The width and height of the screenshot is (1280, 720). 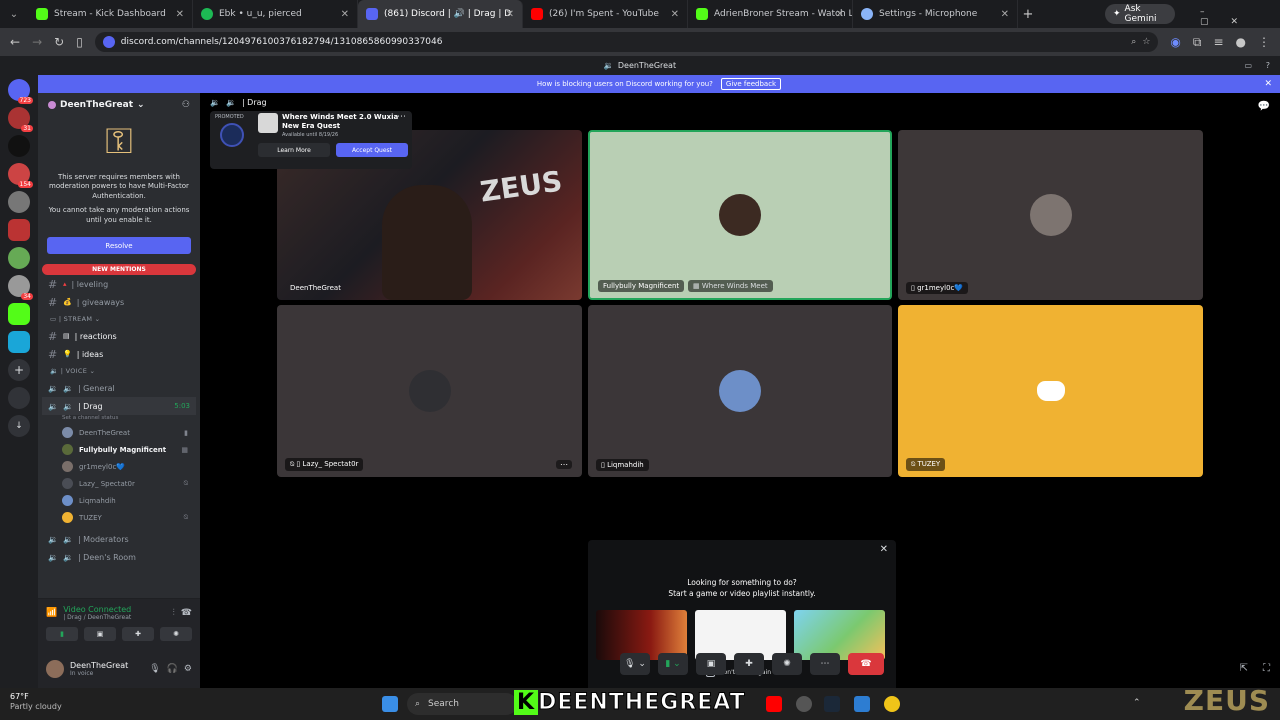 I want to click on disconnect-icon: ☎, so click(x=186, y=613).